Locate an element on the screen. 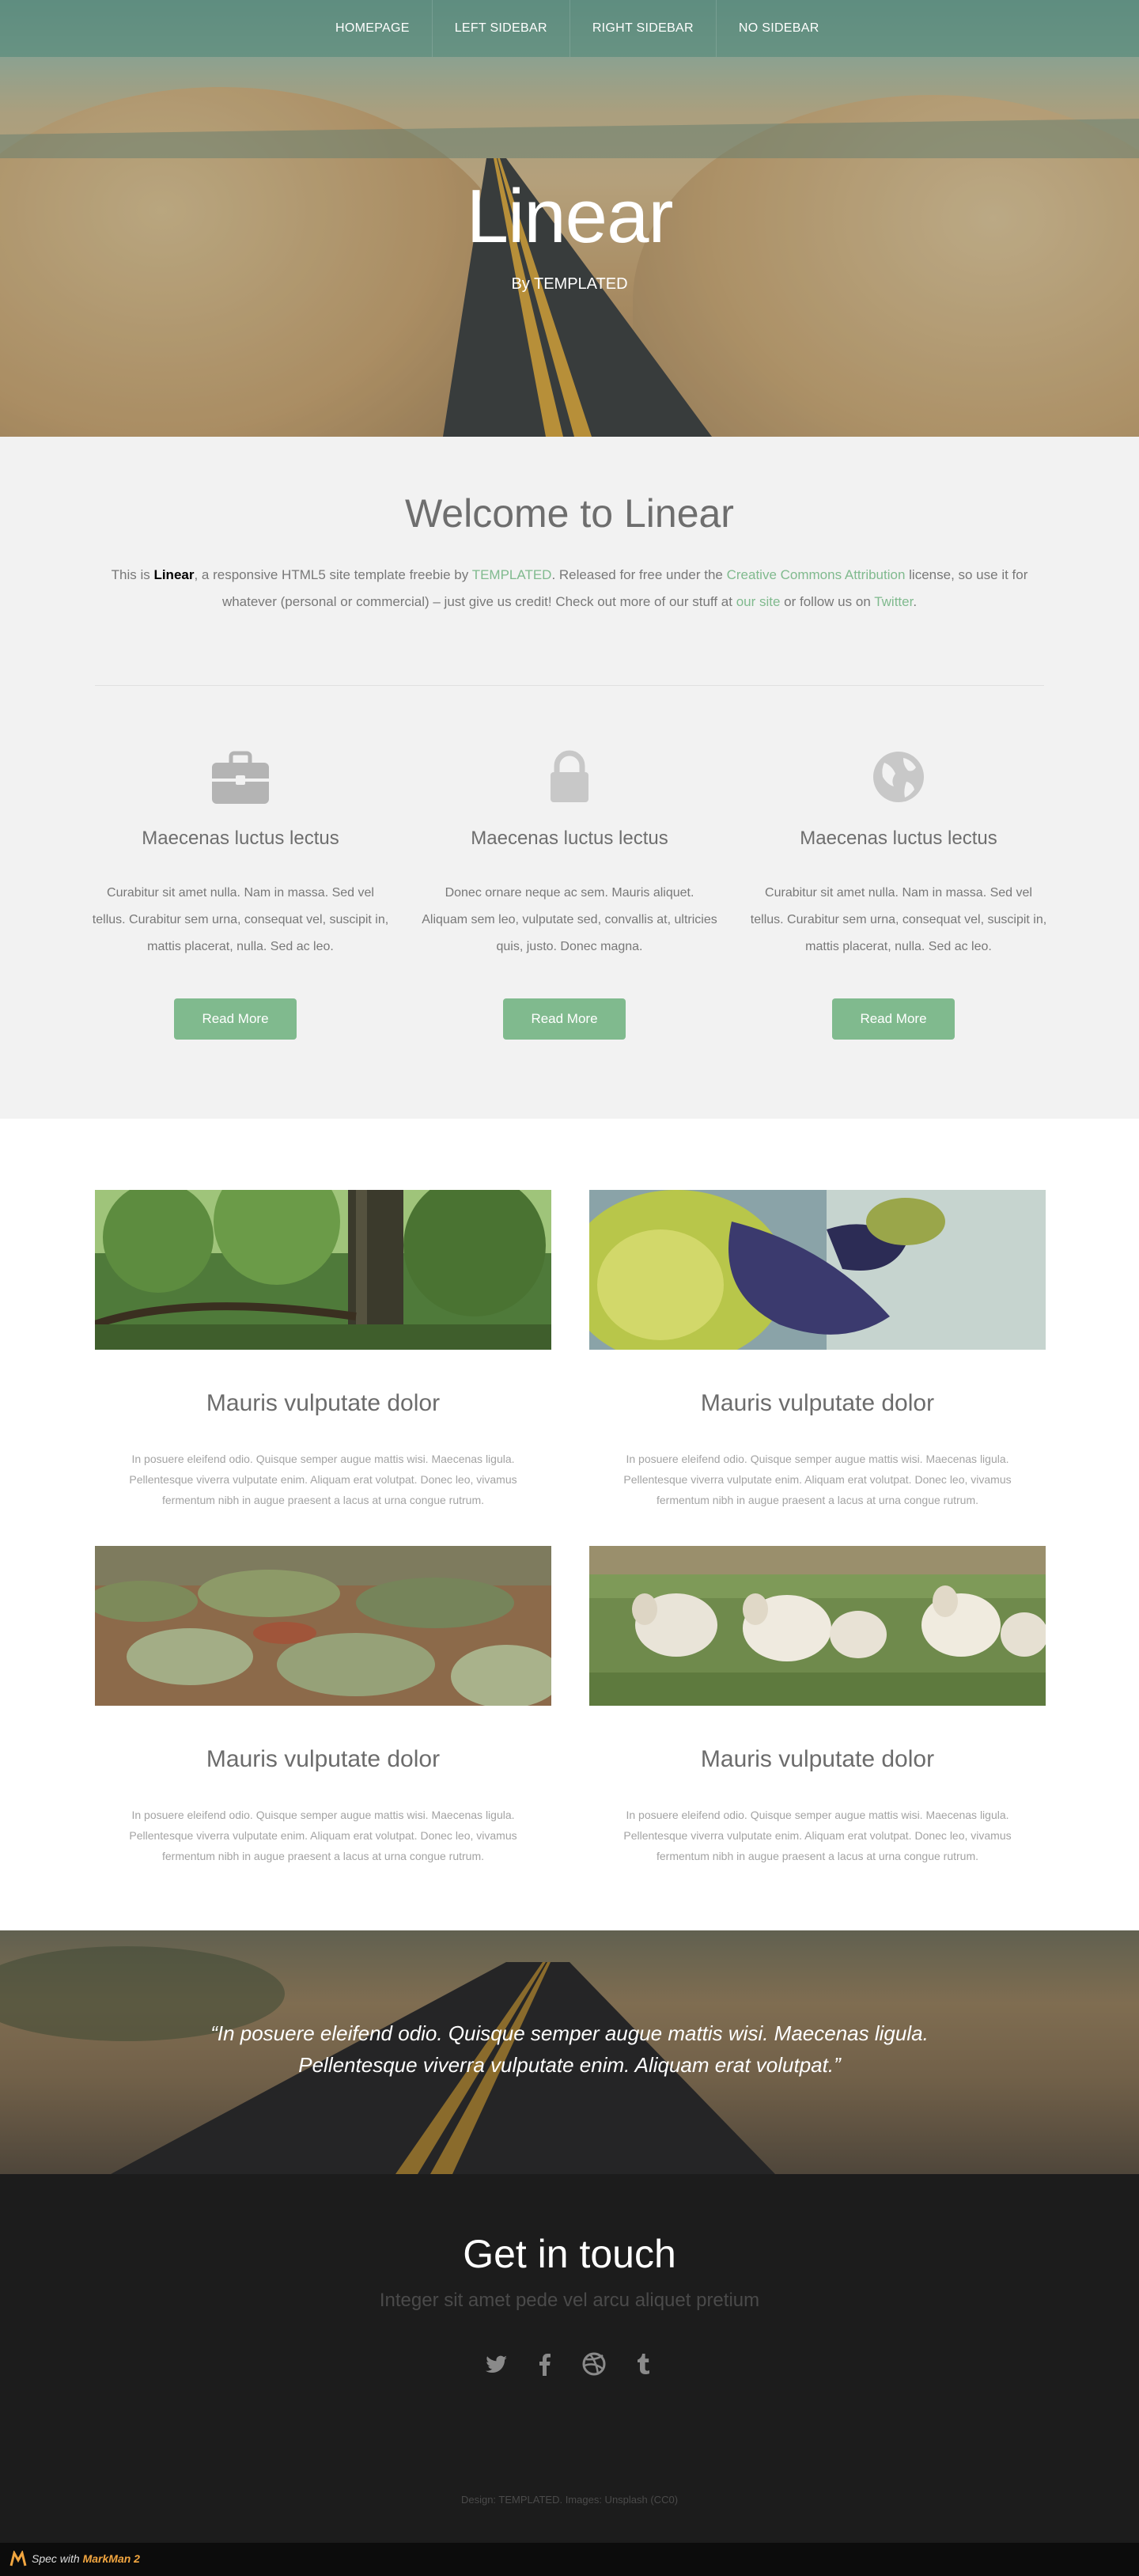 Image resolution: width=1139 pixels, height=2576 pixels. lock-icon is located at coordinates (569, 776).